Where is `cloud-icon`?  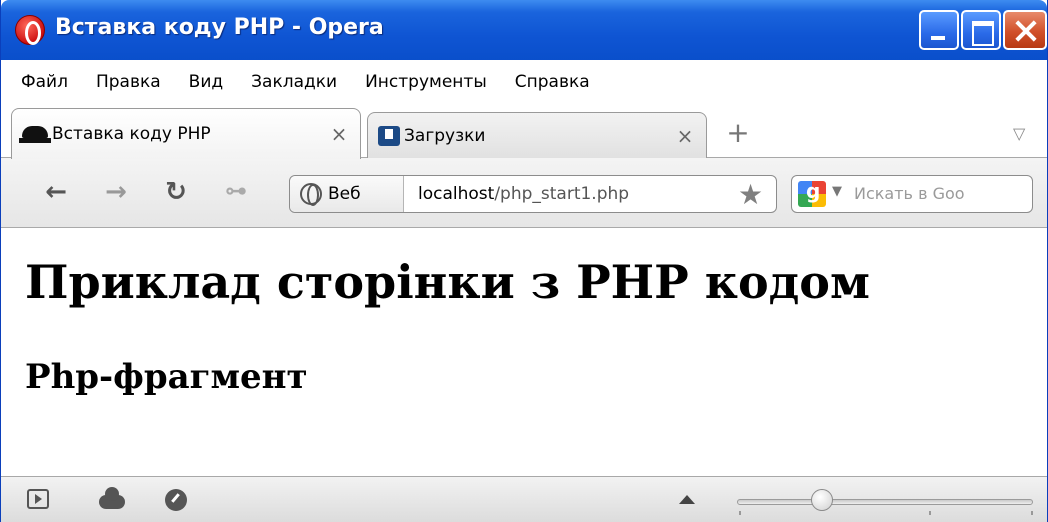
cloud-icon is located at coordinates (112, 498).